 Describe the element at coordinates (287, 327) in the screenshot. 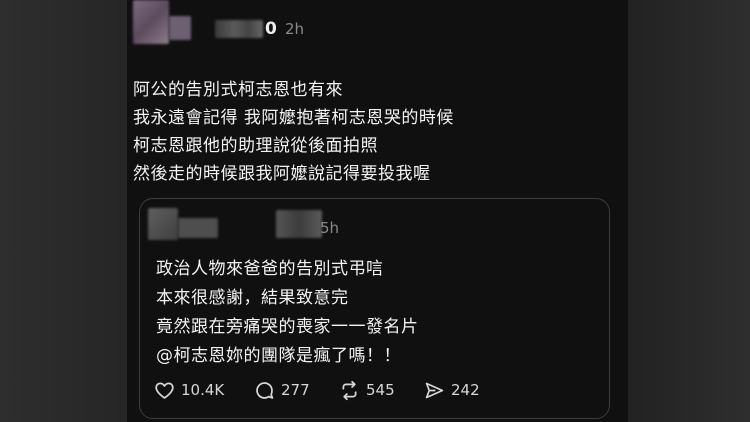

I see `quoted-line: 竟然跟在旁痛哭的喪家一一發名片` at that location.